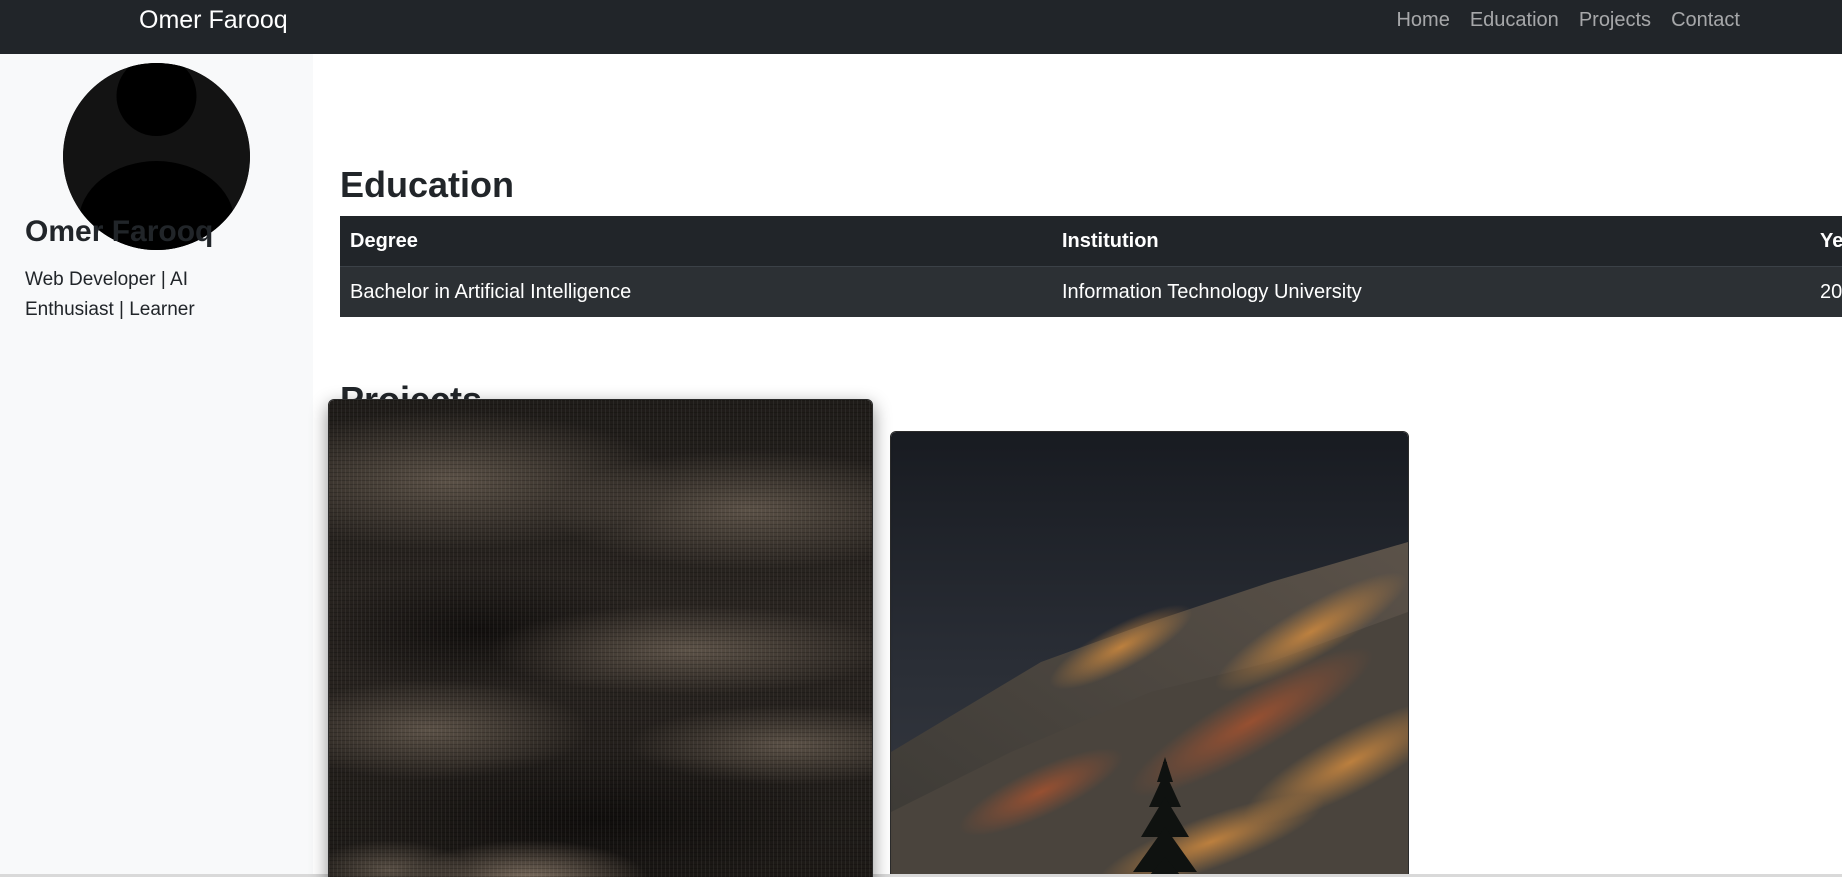 This screenshot has height=877, width=1842. I want to click on table-header-row: Degree Institution Ye, so click(1091, 241).